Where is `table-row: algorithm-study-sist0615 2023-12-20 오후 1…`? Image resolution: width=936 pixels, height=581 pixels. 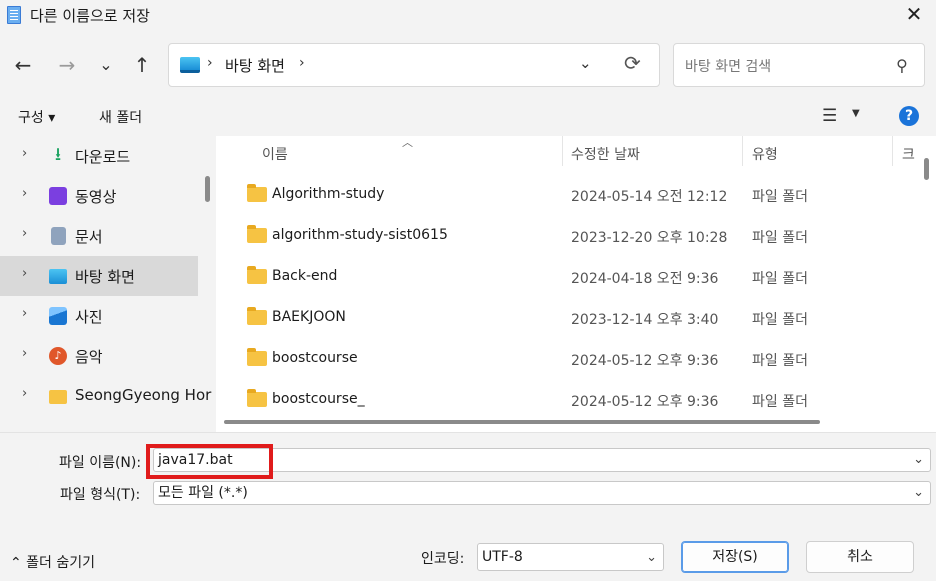
table-row: algorithm-study-sist0615 2023-12-20 오후 1… is located at coordinates (566, 236).